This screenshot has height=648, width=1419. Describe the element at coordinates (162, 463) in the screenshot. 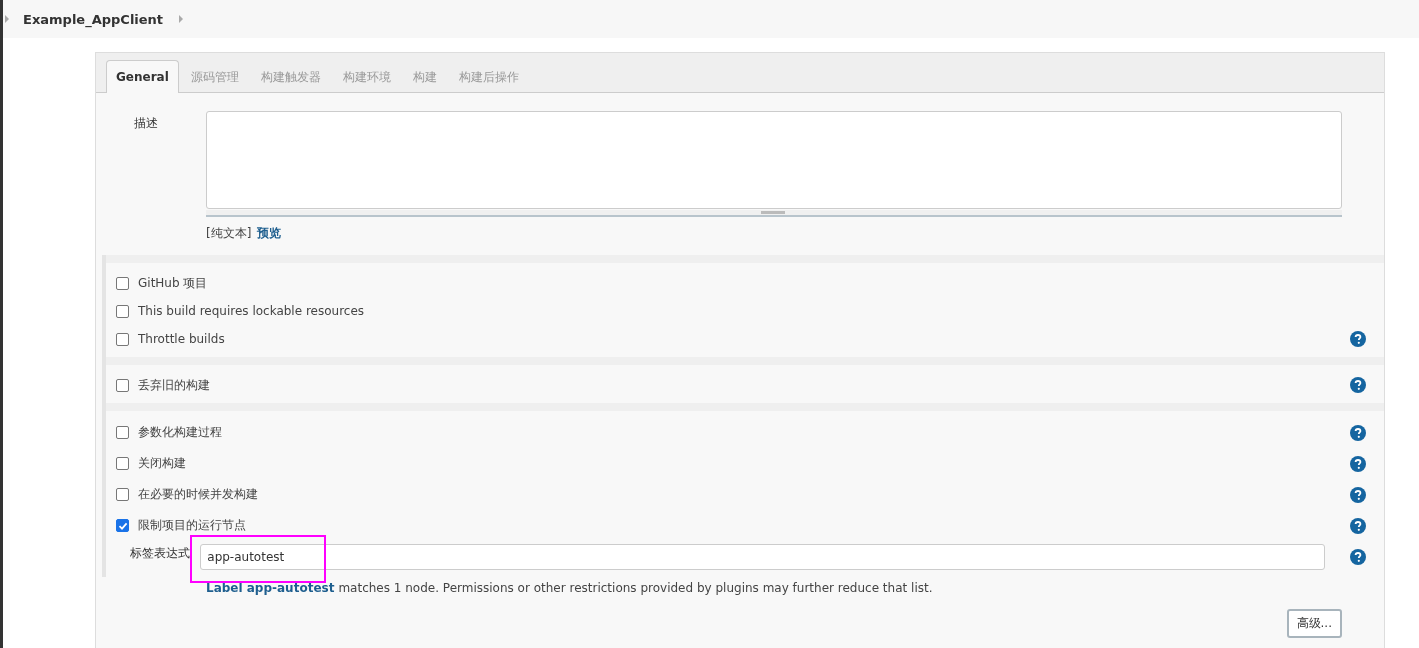

I see `option-label: 关闭构建` at that location.